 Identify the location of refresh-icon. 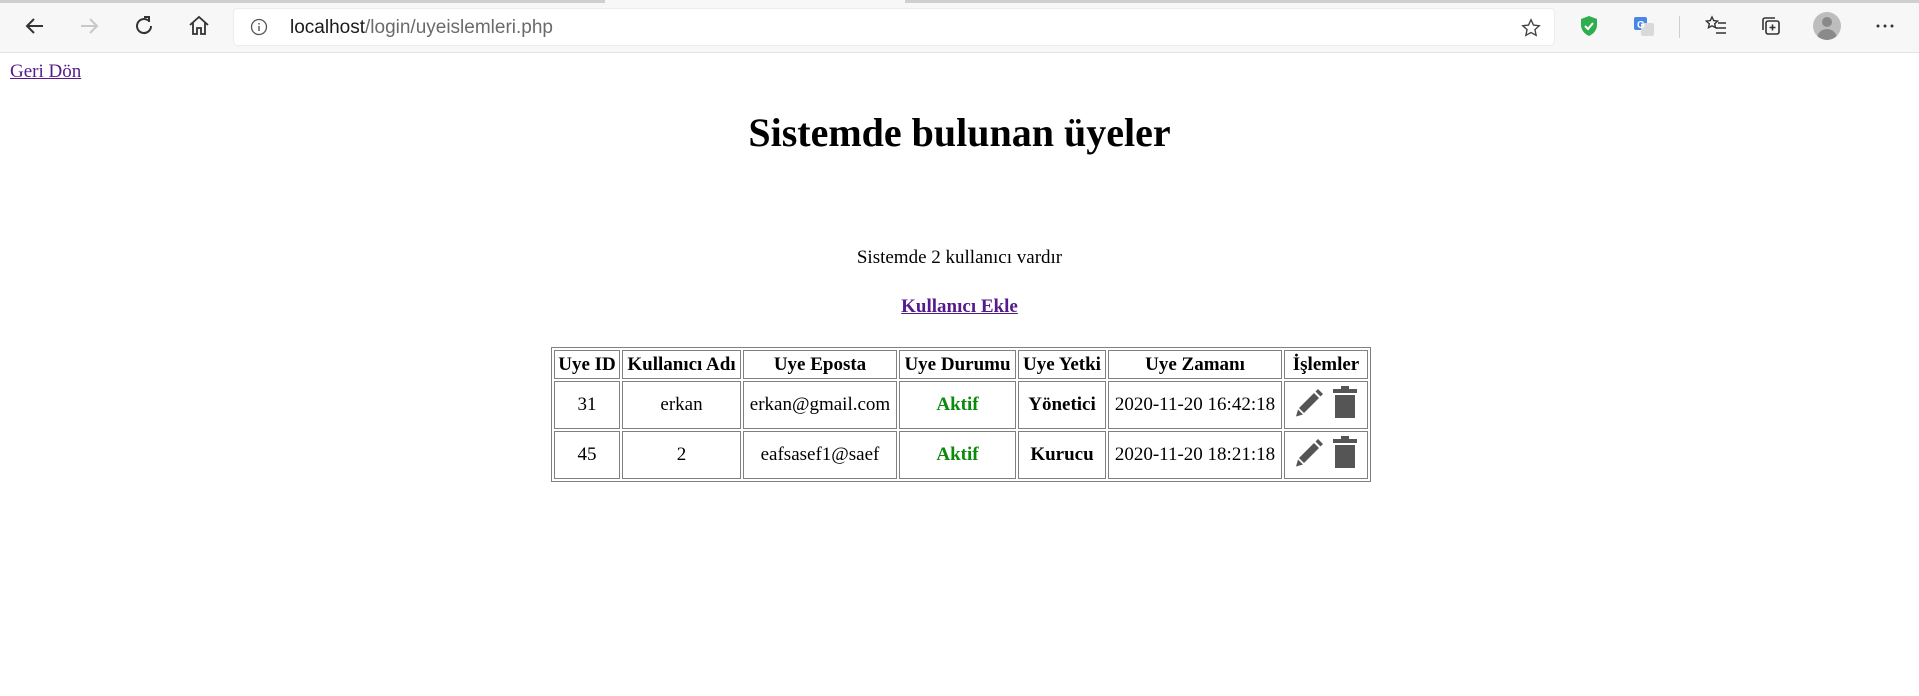
(144, 25).